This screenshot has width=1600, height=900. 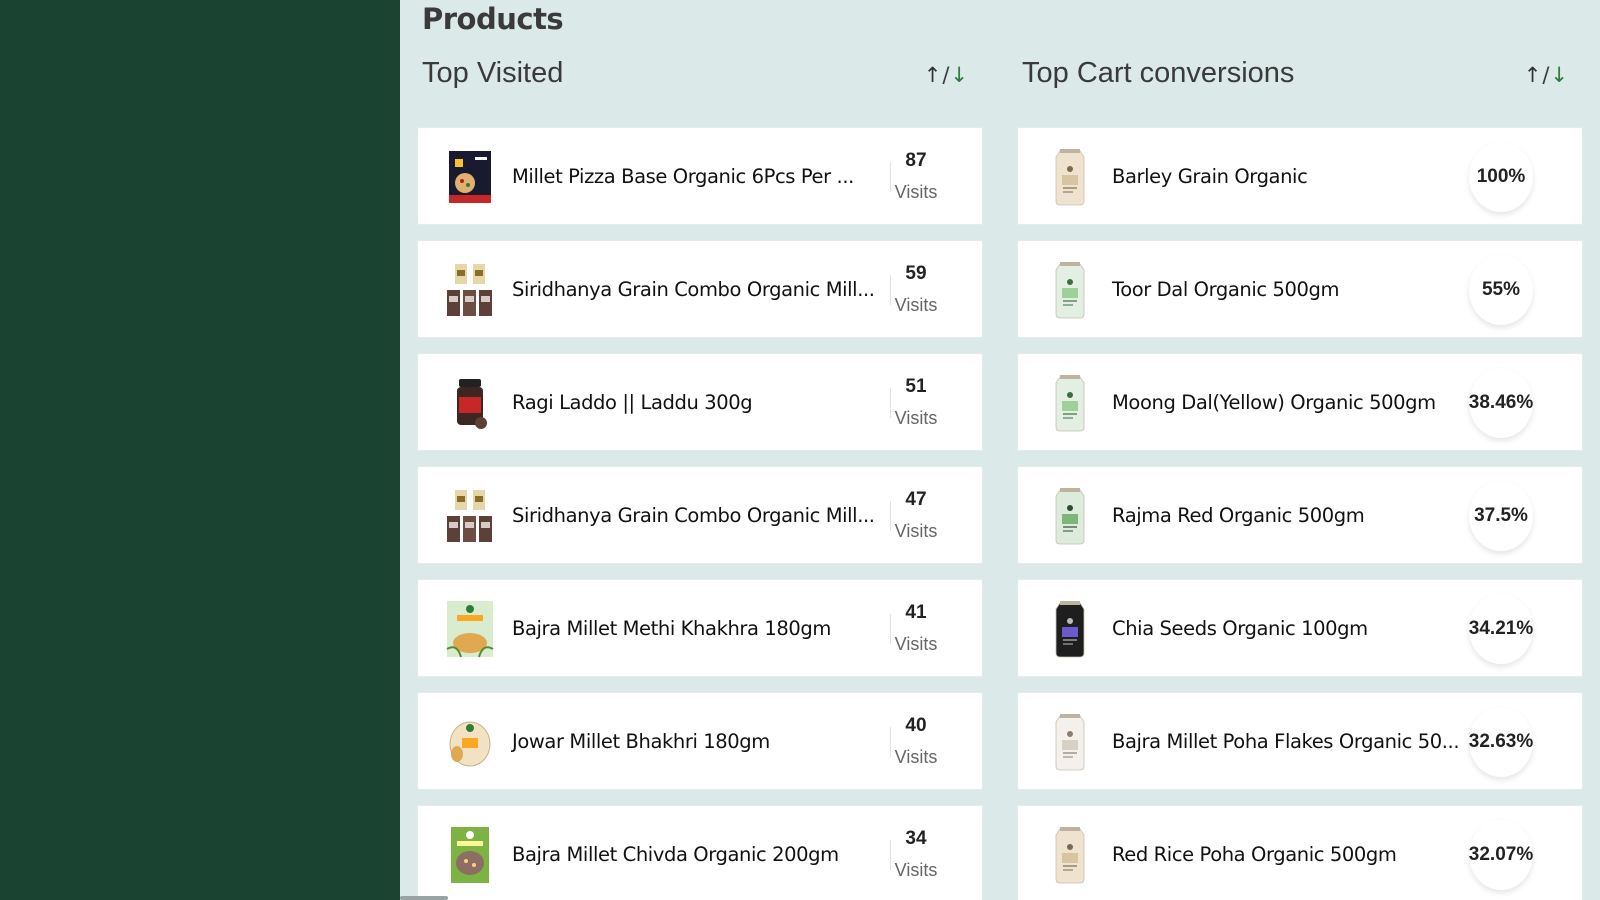 I want to click on visit-count: 59, so click(x=916, y=273).